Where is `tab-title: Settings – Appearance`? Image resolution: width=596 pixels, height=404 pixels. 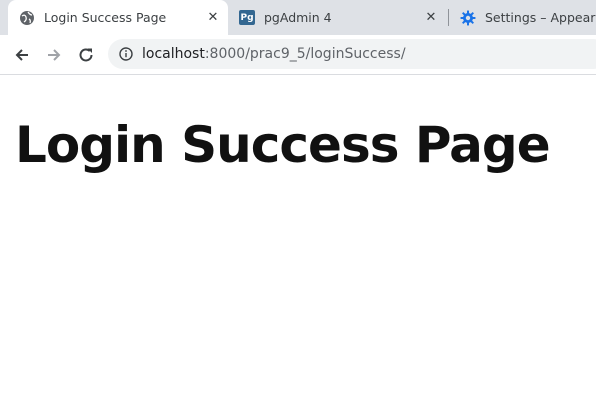 tab-title: Settings – Appearance is located at coordinates (540, 17).